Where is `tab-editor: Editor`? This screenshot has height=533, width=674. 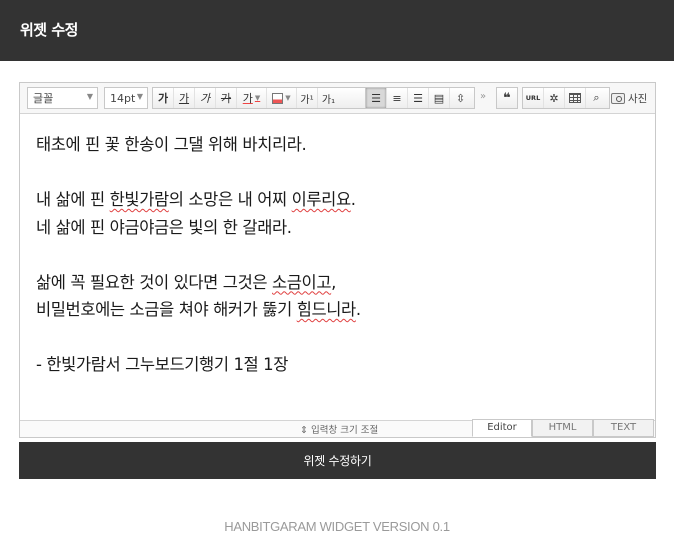
tab-editor: Editor is located at coordinates (502, 428).